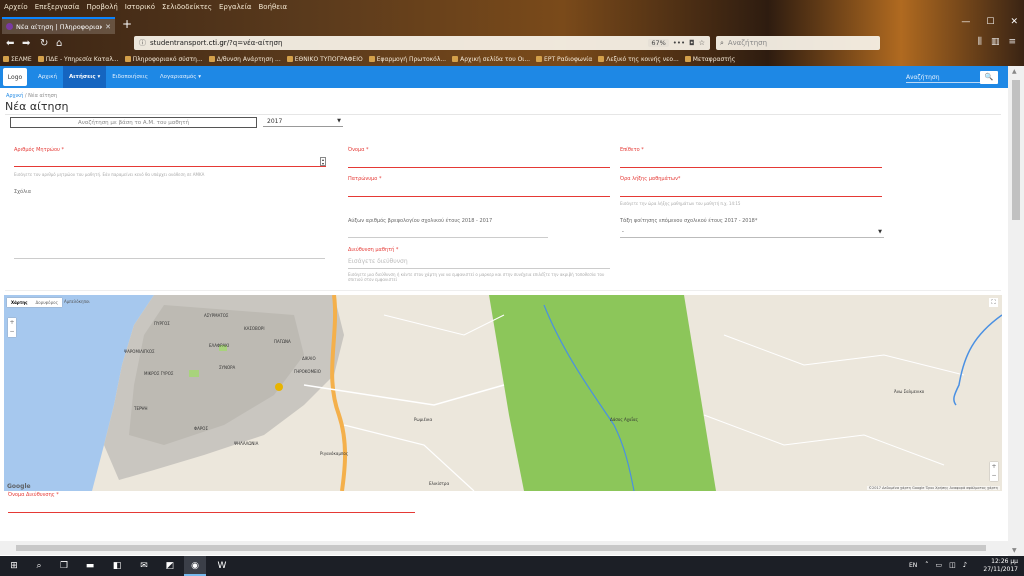 The height and width of the screenshot is (576, 1024). I want to click on site-info-icon: ⓘ, so click(142, 43).